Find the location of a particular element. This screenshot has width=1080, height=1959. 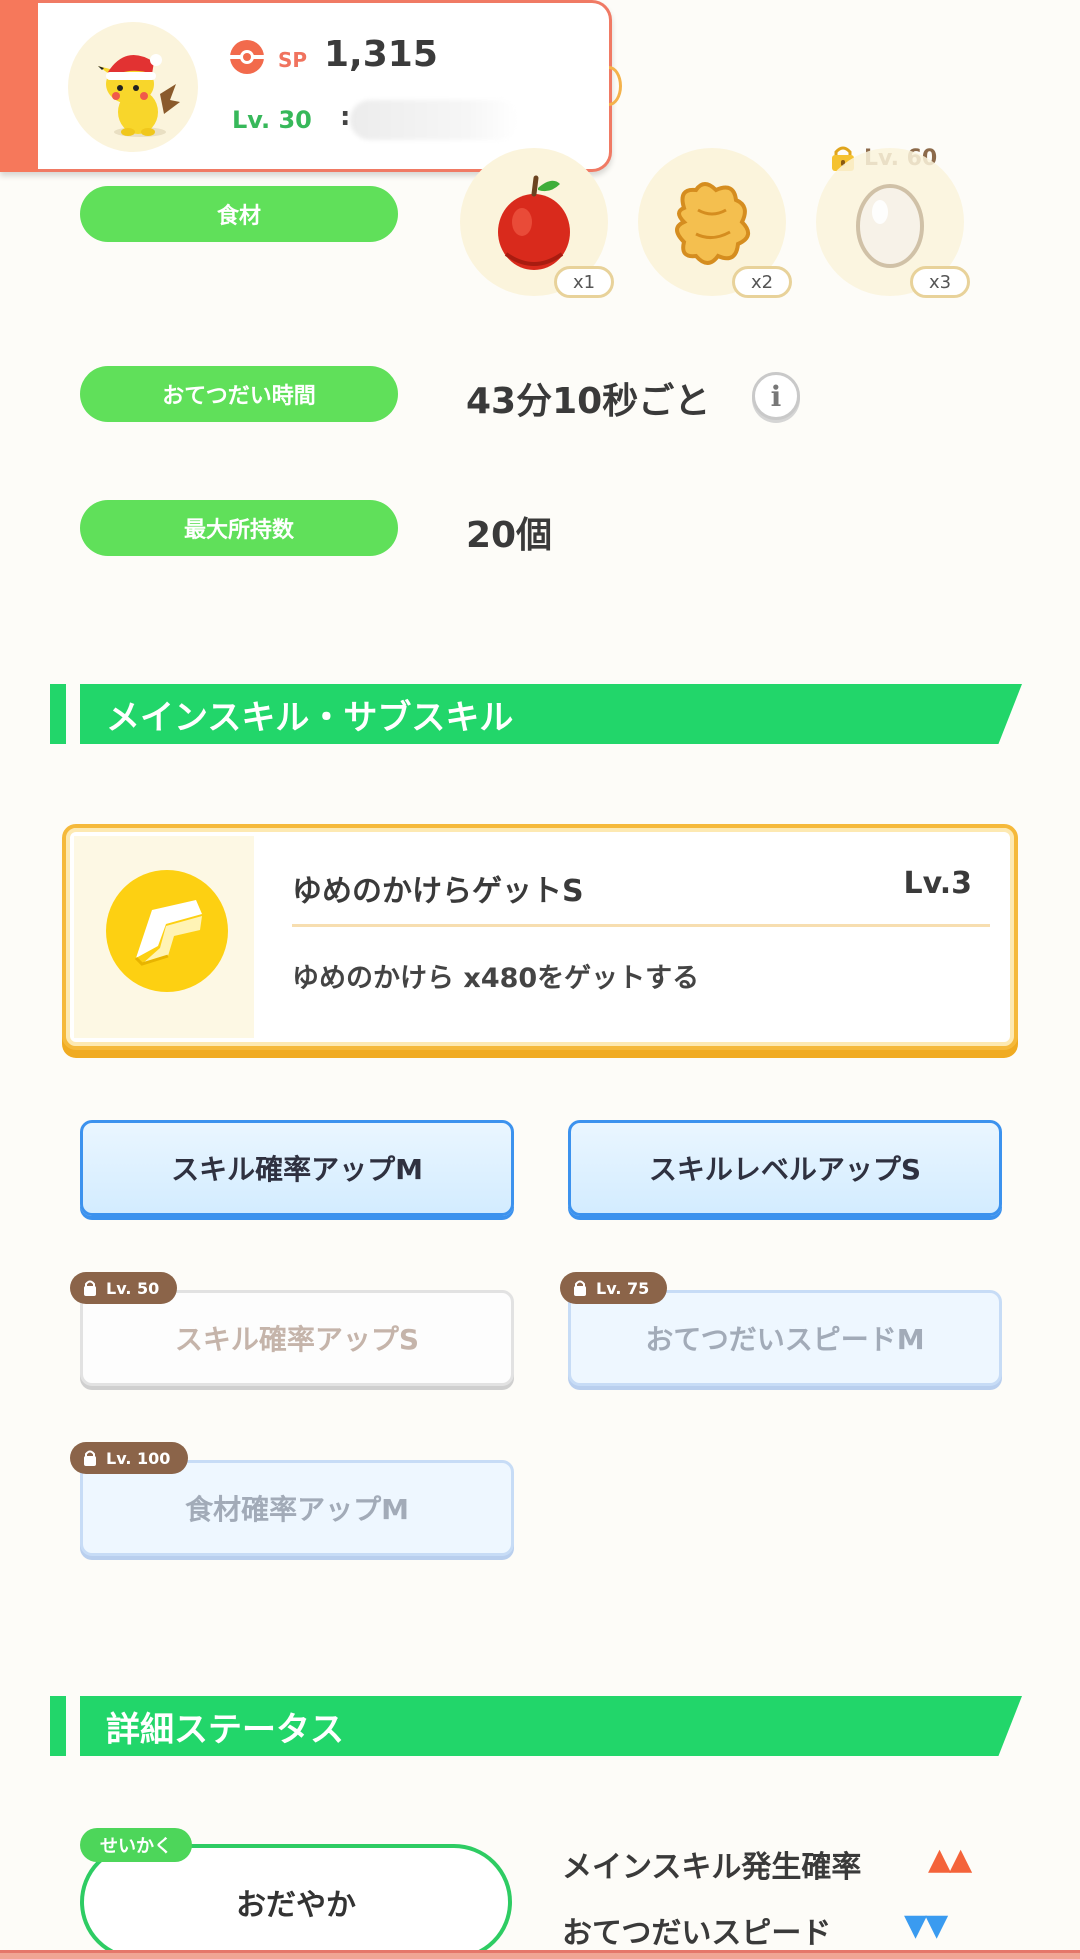

sub-skill-lock-tag: Lv. 100 is located at coordinates (129, 1458).